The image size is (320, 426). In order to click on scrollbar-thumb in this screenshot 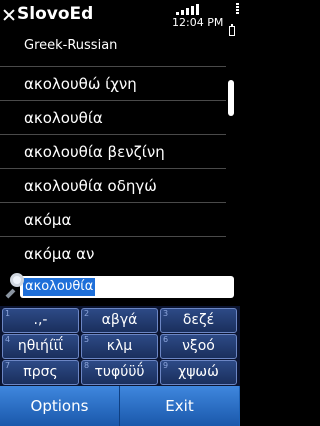, I will do `click(231, 98)`.